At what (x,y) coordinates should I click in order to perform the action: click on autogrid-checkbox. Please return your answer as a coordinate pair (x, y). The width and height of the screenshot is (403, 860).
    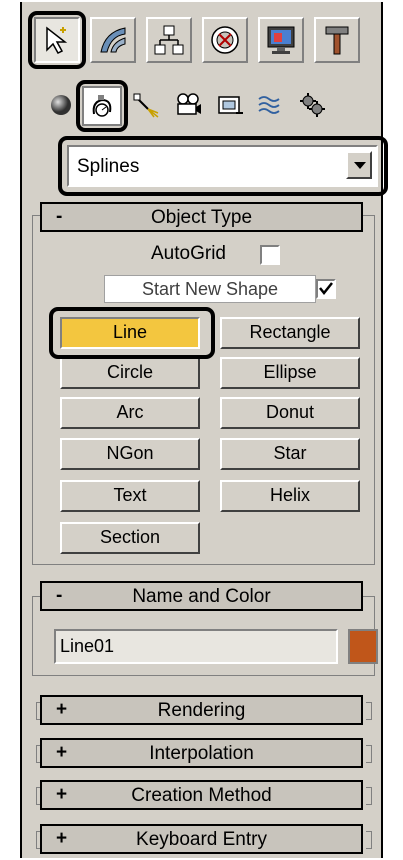
    Looking at the image, I should click on (270, 255).